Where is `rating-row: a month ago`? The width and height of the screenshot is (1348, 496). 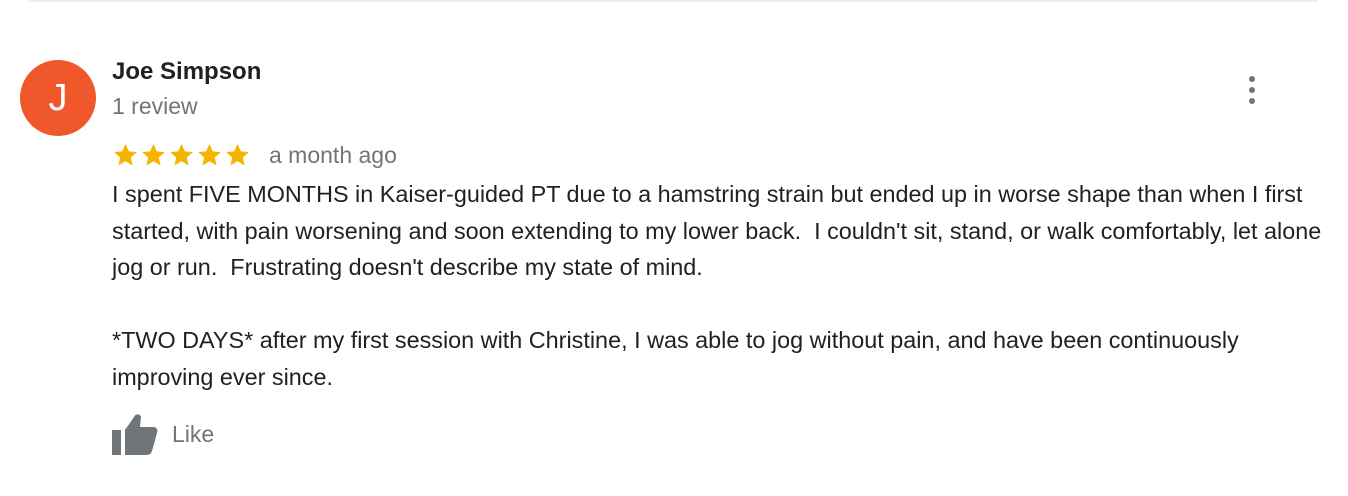 rating-row: a month ago is located at coordinates (254, 155).